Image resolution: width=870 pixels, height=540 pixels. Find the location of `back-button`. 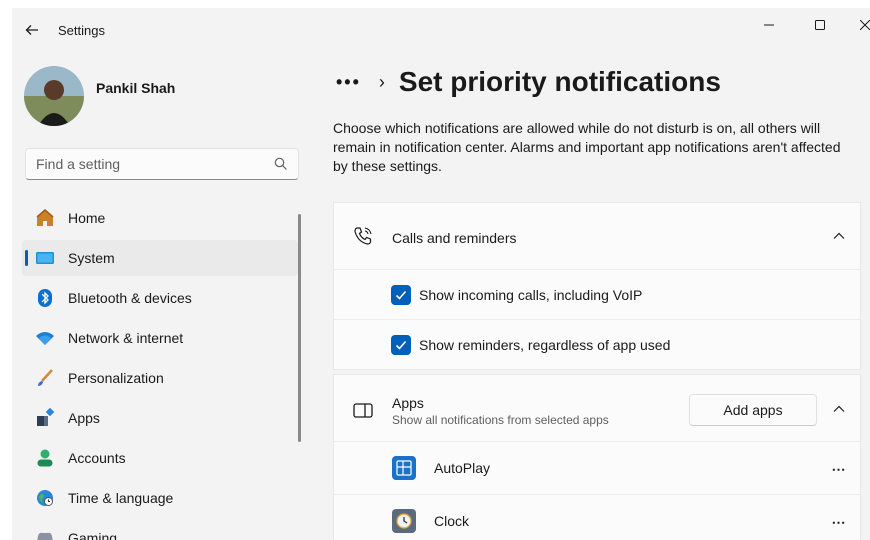

back-button is located at coordinates (32, 30).